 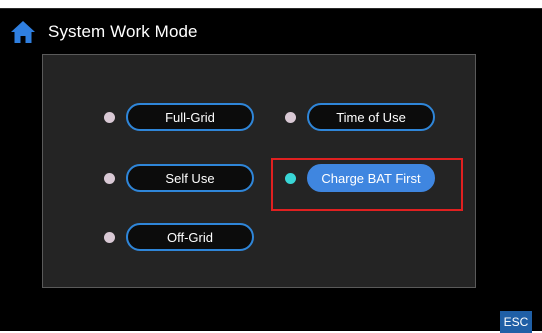 I want to click on page-title: System Work Mode, so click(x=123, y=31).